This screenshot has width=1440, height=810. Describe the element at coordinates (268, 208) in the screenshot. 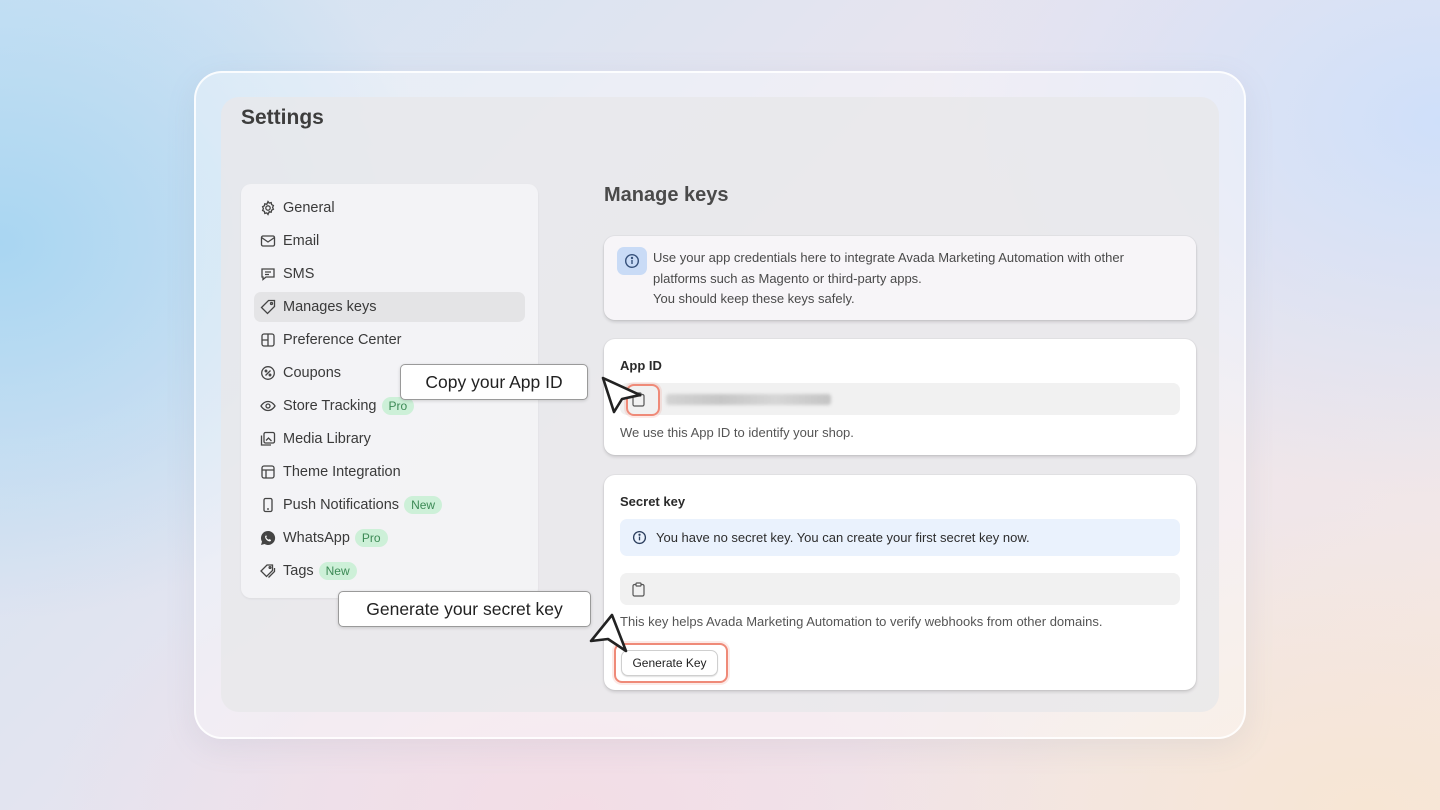

I see `gear-icon` at that location.